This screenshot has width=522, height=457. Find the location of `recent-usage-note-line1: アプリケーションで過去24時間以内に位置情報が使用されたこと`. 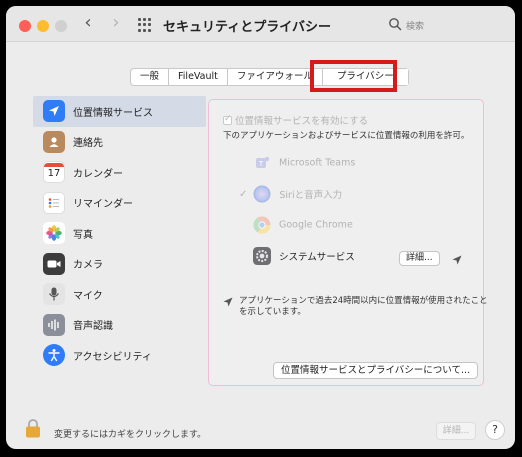

recent-usage-note-line1: アプリケーションで過去24時間以内に位置情報が使用されたこと is located at coordinates (363, 301).